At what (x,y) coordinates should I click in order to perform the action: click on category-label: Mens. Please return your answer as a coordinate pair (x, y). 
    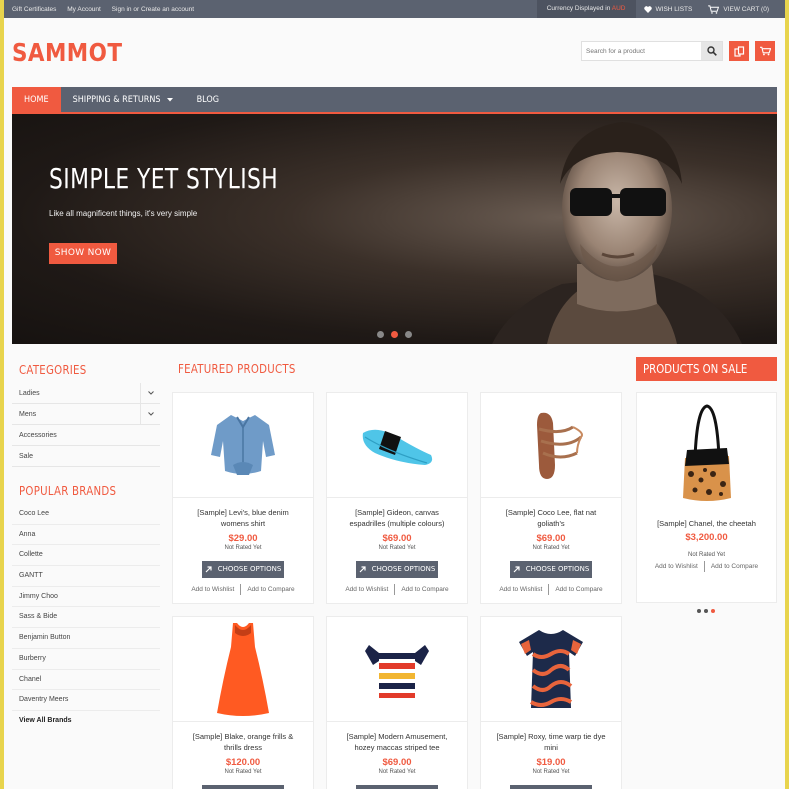
    Looking at the image, I should click on (28, 414).